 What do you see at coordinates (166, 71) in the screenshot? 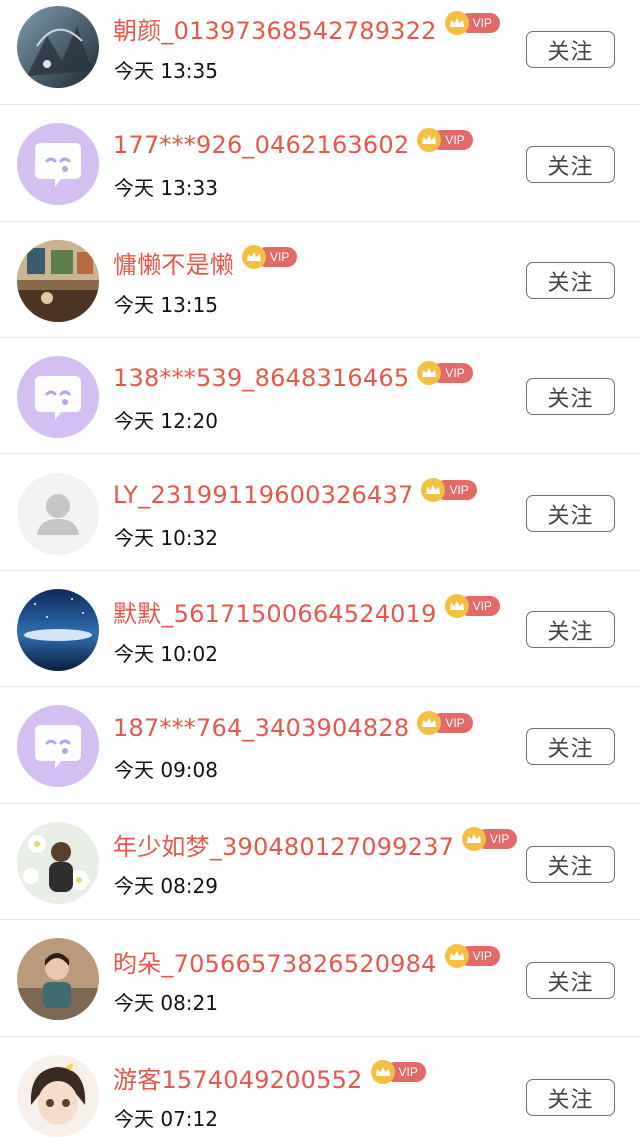
I see `timestamp: 今天 13:35` at bounding box center [166, 71].